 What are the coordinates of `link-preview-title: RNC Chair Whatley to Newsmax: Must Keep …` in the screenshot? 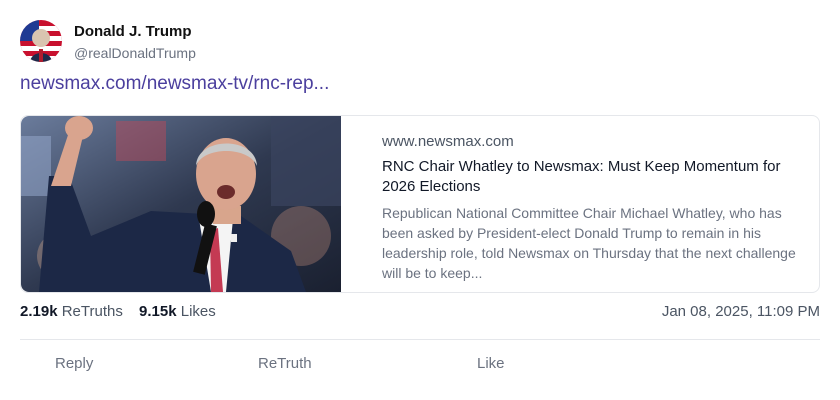 It's located at (597, 177).